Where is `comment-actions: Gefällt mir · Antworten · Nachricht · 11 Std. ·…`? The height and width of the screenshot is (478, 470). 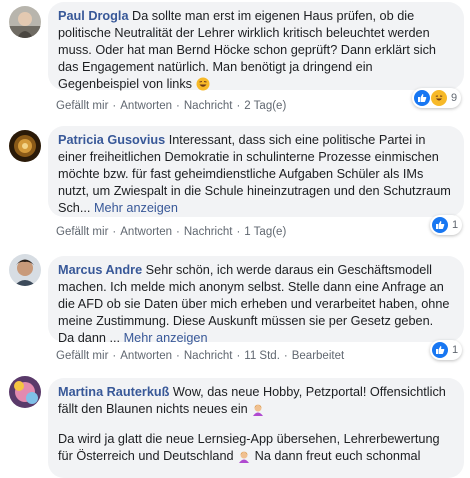 comment-actions: Gefällt mir · Antworten · Nachricht · 11 Std. ·… is located at coordinates (200, 356).